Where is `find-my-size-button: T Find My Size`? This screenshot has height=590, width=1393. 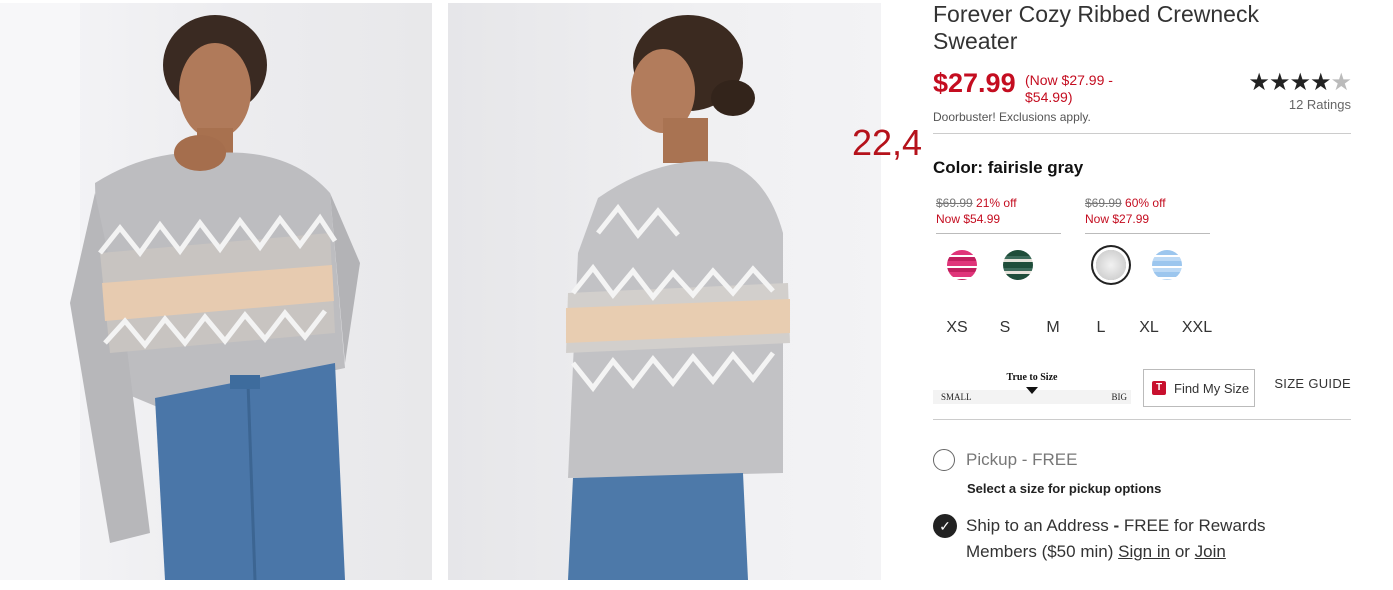 find-my-size-button: T Find My Size is located at coordinates (1199, 388).